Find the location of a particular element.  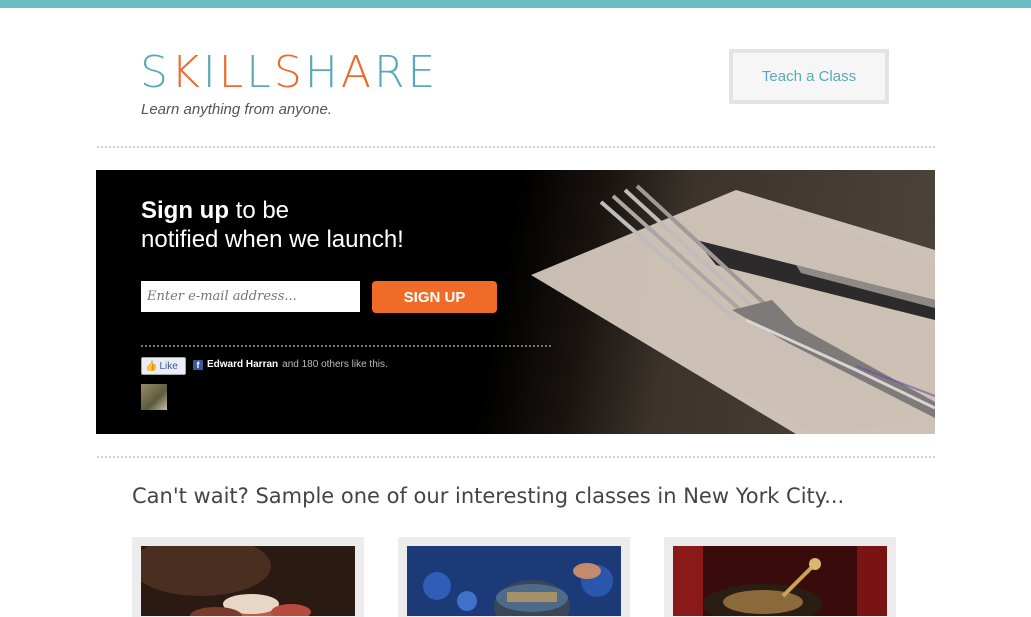

email-input is located at coordinates (250, 296).